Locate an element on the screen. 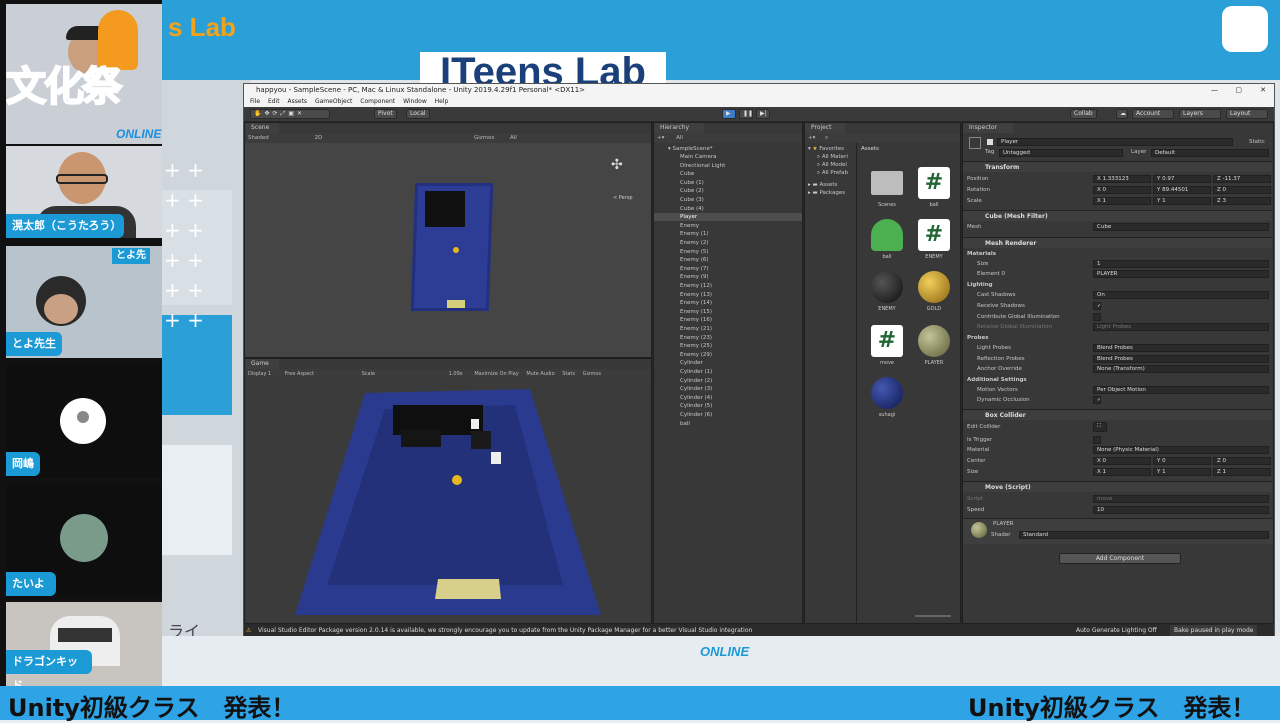 Image resolution: width=1280 pixels, height=723 pixels. tab-game: Game is located at coordinates (262, 364).